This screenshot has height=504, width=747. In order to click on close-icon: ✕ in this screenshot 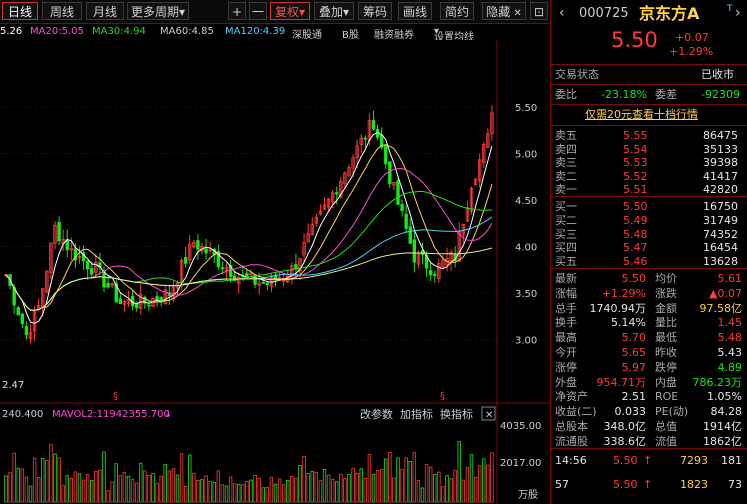, I will do `click(516, 13)`.